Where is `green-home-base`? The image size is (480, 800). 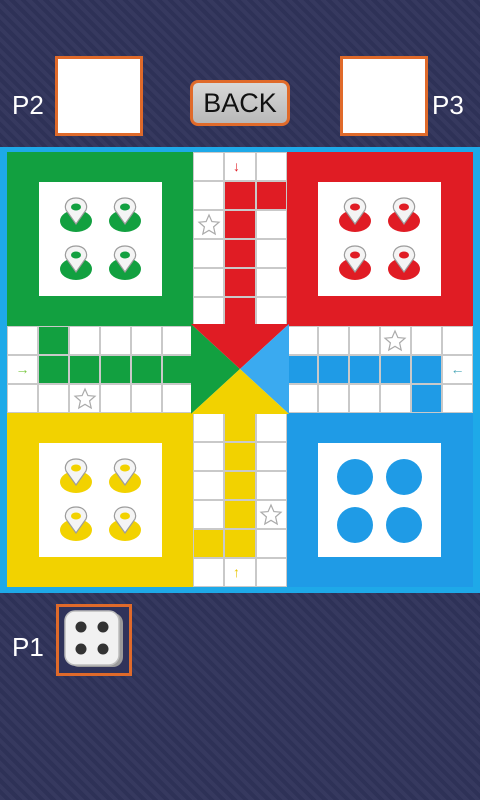 green-home-base is located at coordinates (100, 239).